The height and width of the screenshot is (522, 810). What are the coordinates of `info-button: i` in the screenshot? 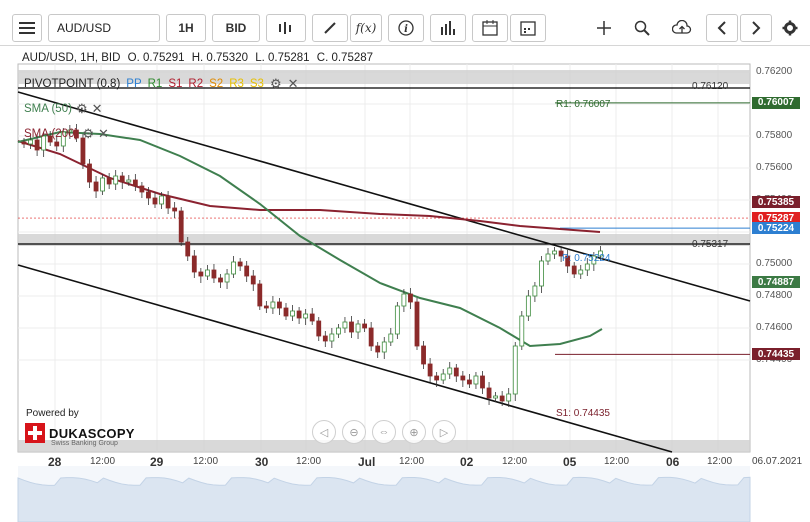 It's located at (406, 28).